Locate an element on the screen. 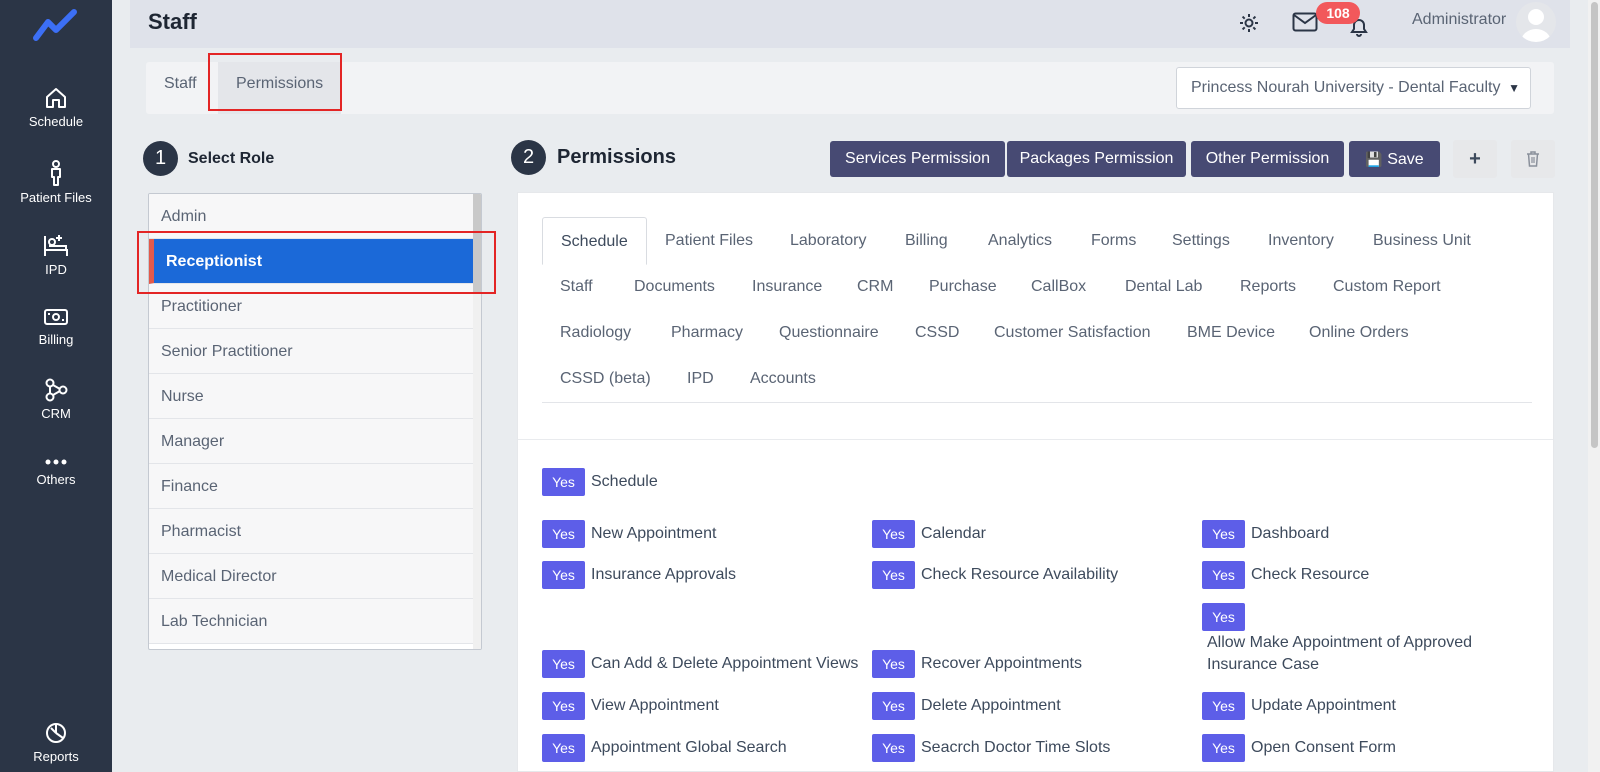 Image resolution: width=1600 pixels, height=772 pixels. permission-row: Yes Calendar is located at coordinates (929, 534).